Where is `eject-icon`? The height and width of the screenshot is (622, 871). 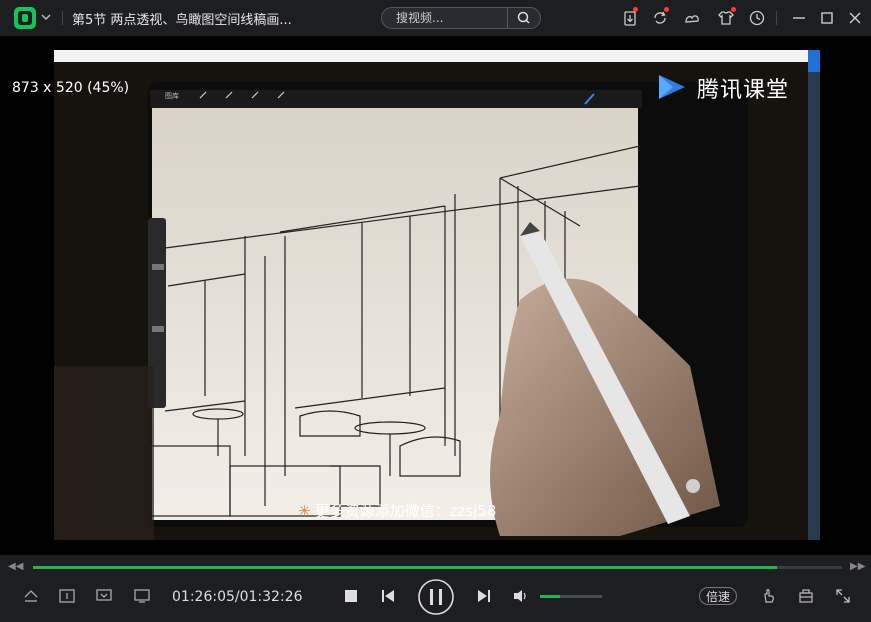 eject-icon is located at coordinates (31, 596).